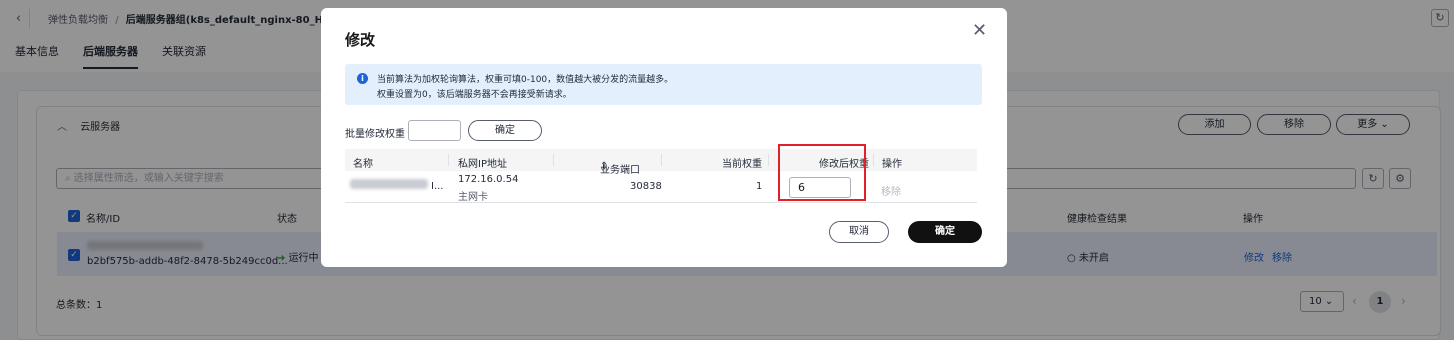 This screenshot has height=340, width=1454. Describe the element at coordinates (474, 95) in the screenshot. I see `info-line-2: 权重设置为0，该后端服务器不会再接受新请求。` at that location.